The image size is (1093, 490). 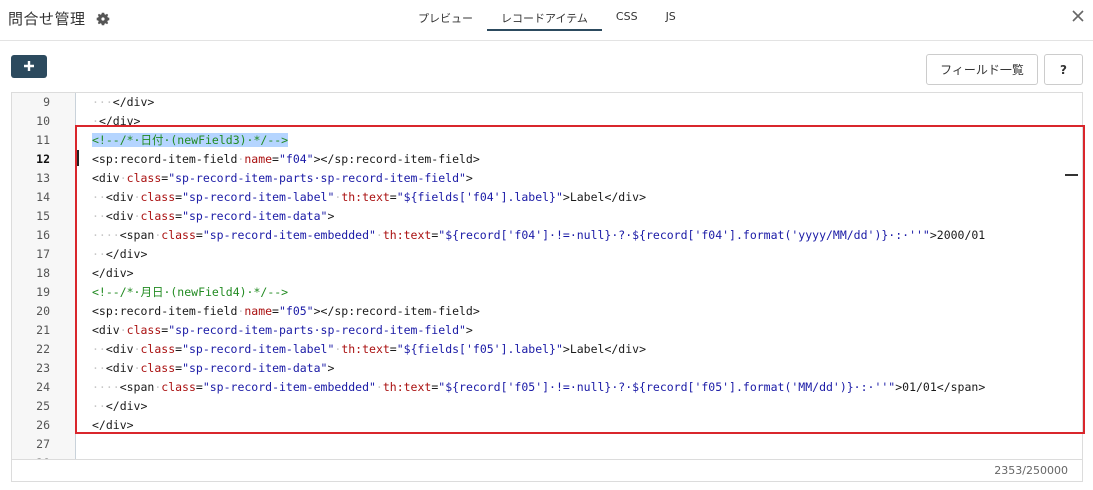 I want to click on code-token: >01/01</span>, so click(x=940, y=387).